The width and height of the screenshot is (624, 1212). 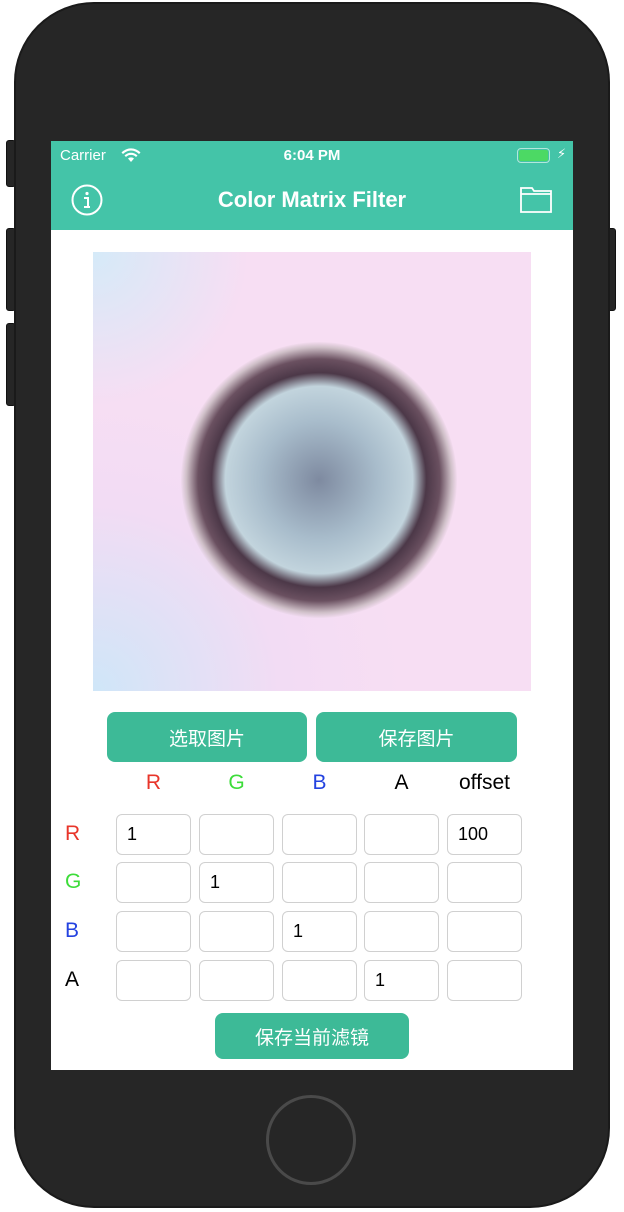 I want to click on matrix-cell-g-offset, so click(x=484, y=882).